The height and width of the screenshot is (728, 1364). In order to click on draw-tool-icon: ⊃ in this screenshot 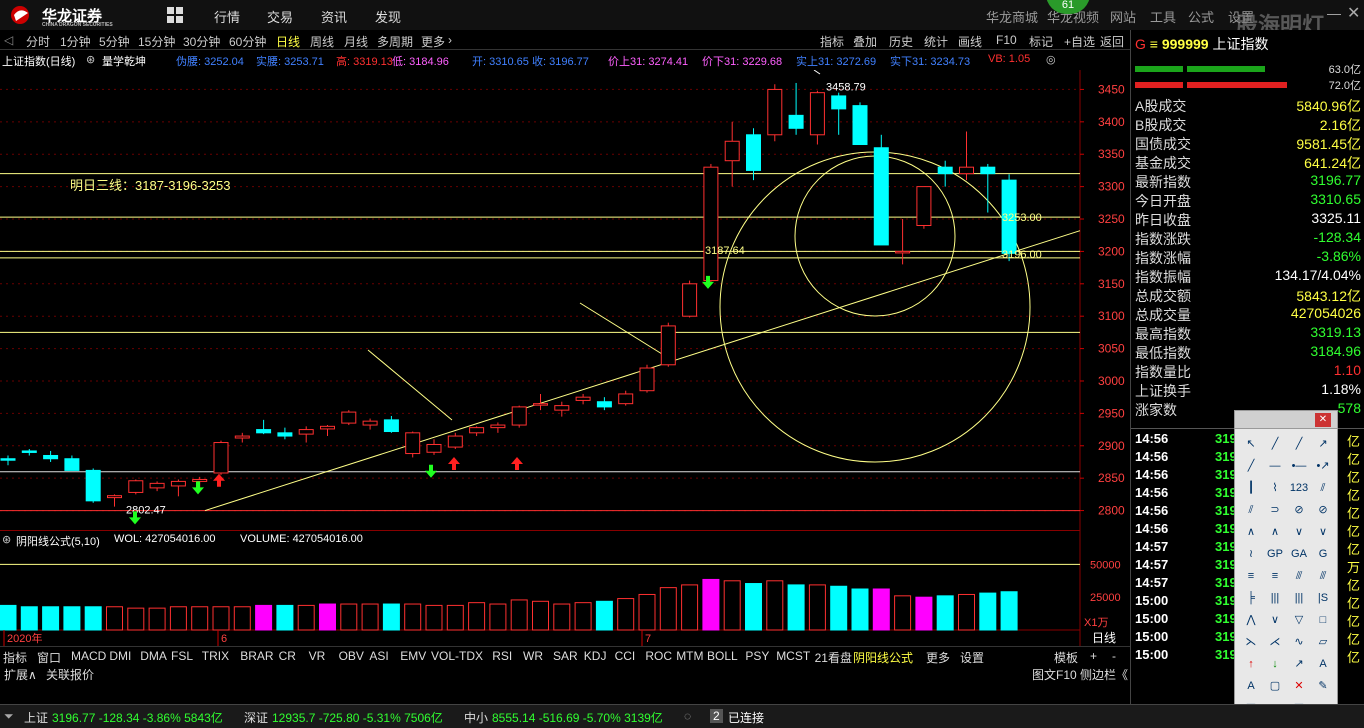, I will do `click(1275, 510)`.